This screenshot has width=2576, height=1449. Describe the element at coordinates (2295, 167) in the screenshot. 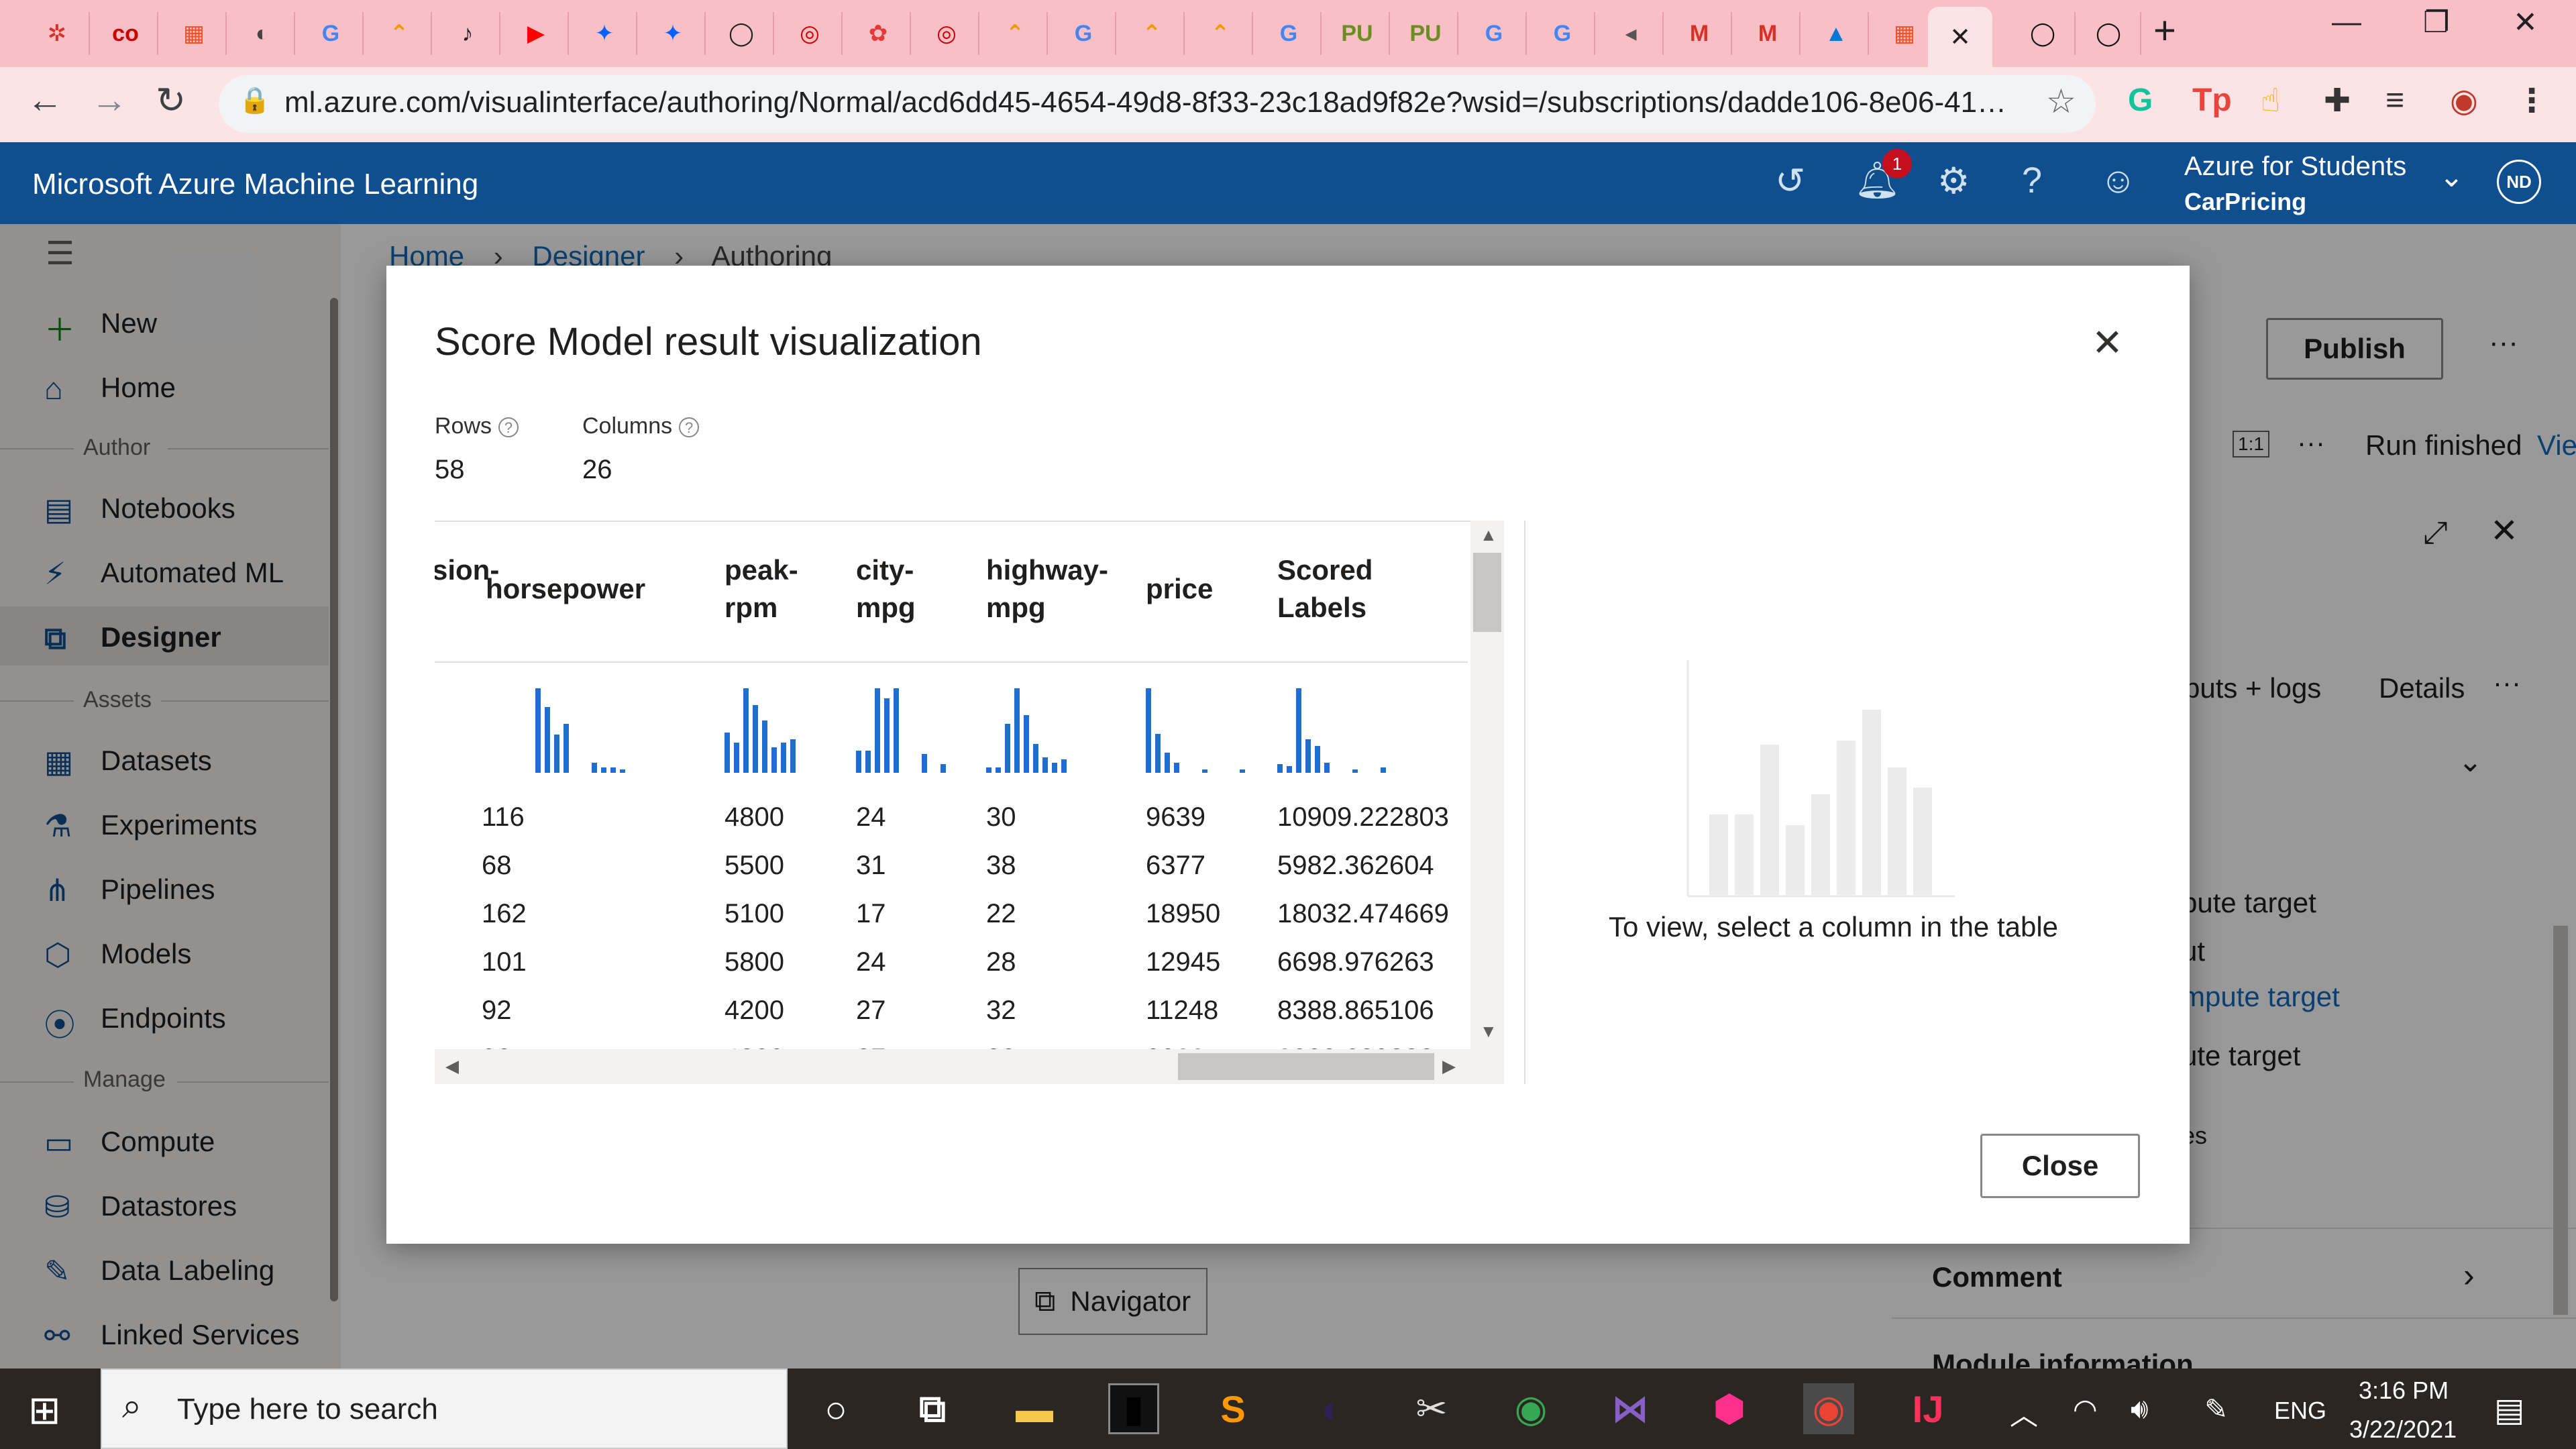

I see `account-name: Azure for Students` at that location.